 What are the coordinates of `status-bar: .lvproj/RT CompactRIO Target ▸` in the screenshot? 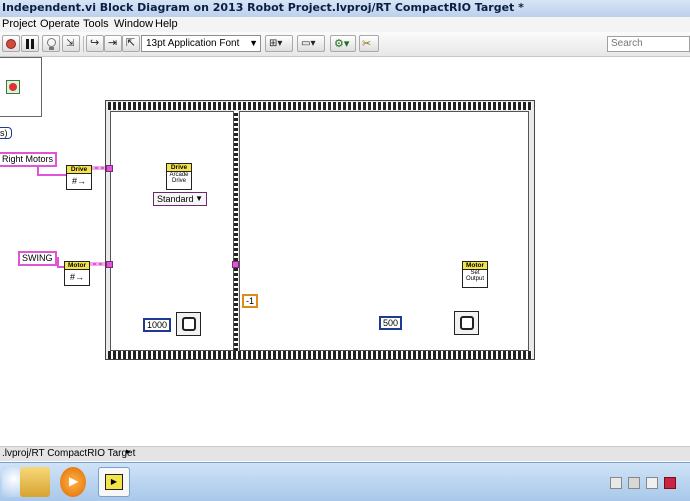 It's located at (345, 453).